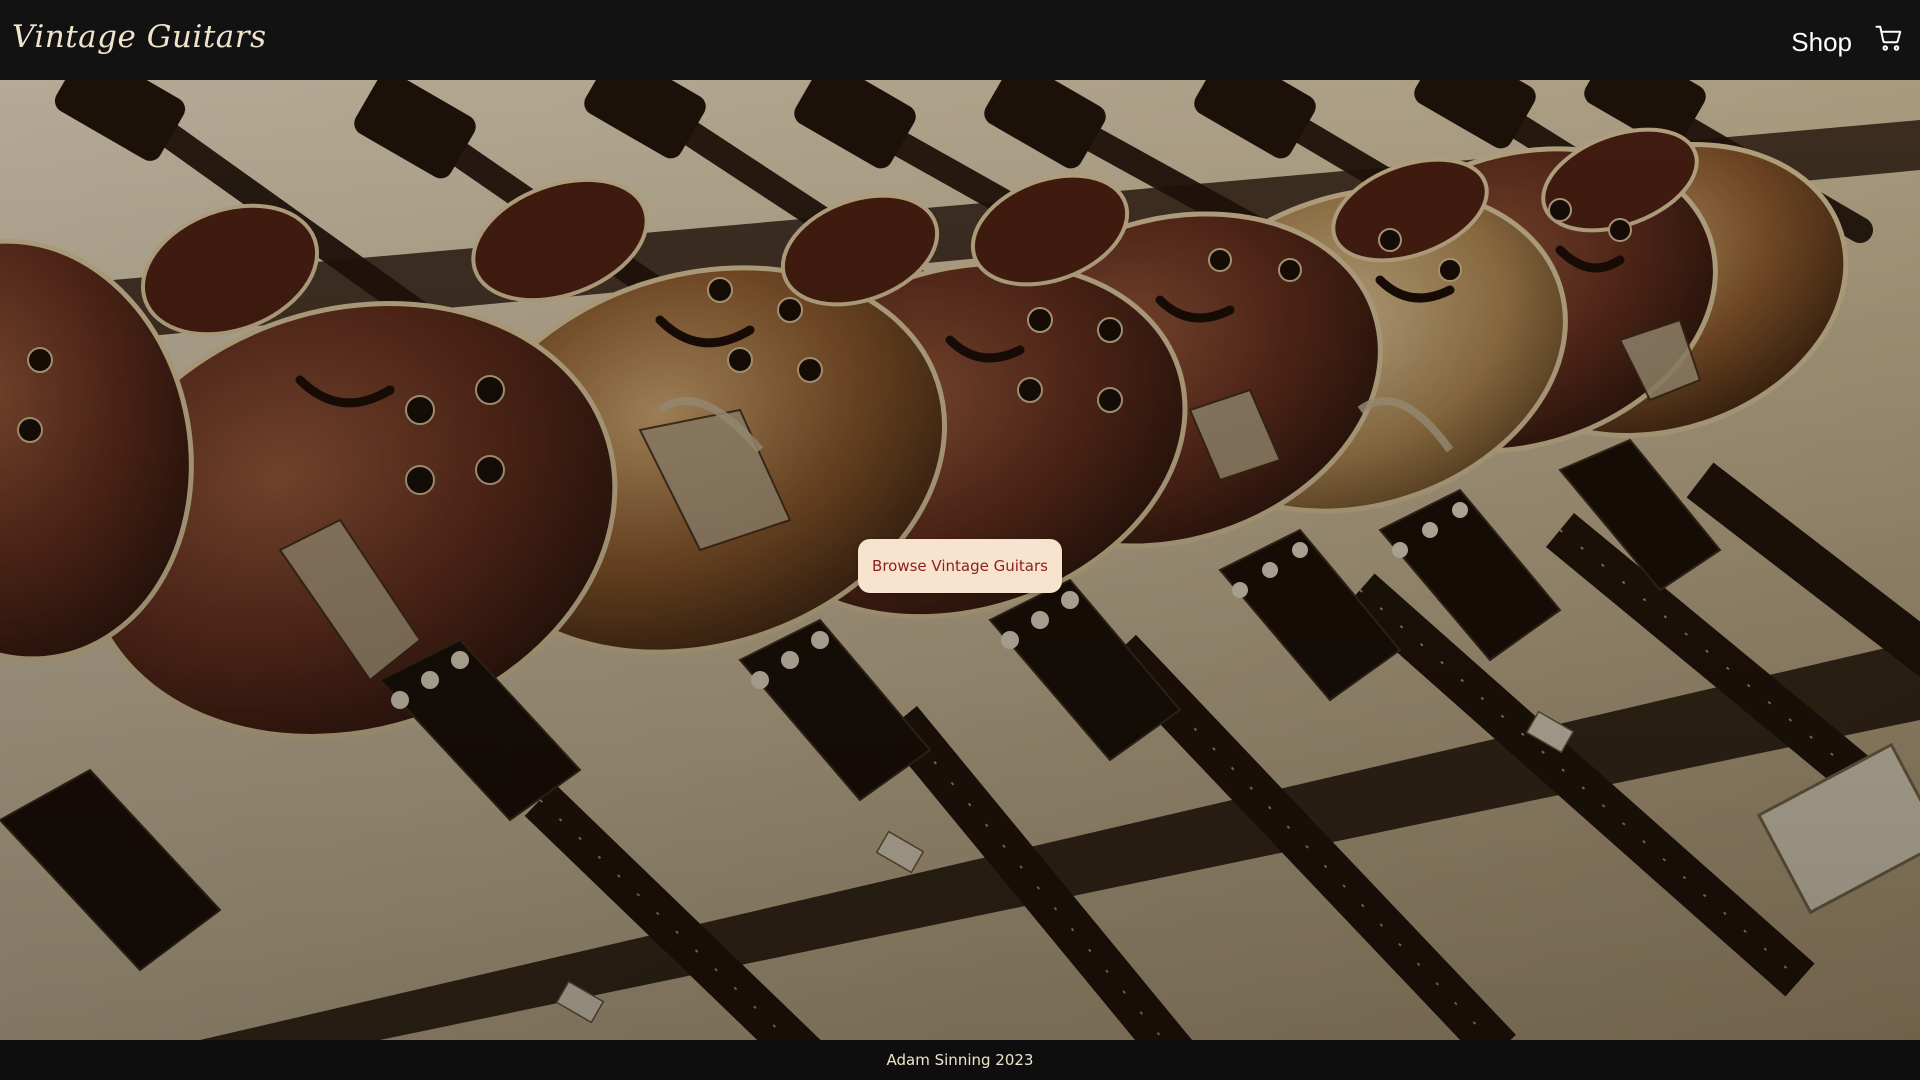 This screenshot has height=1080, width=1920. Describe the element at coordinates (1889, 38) in the screenshot. I see `shopping-cart-icon` at that location.